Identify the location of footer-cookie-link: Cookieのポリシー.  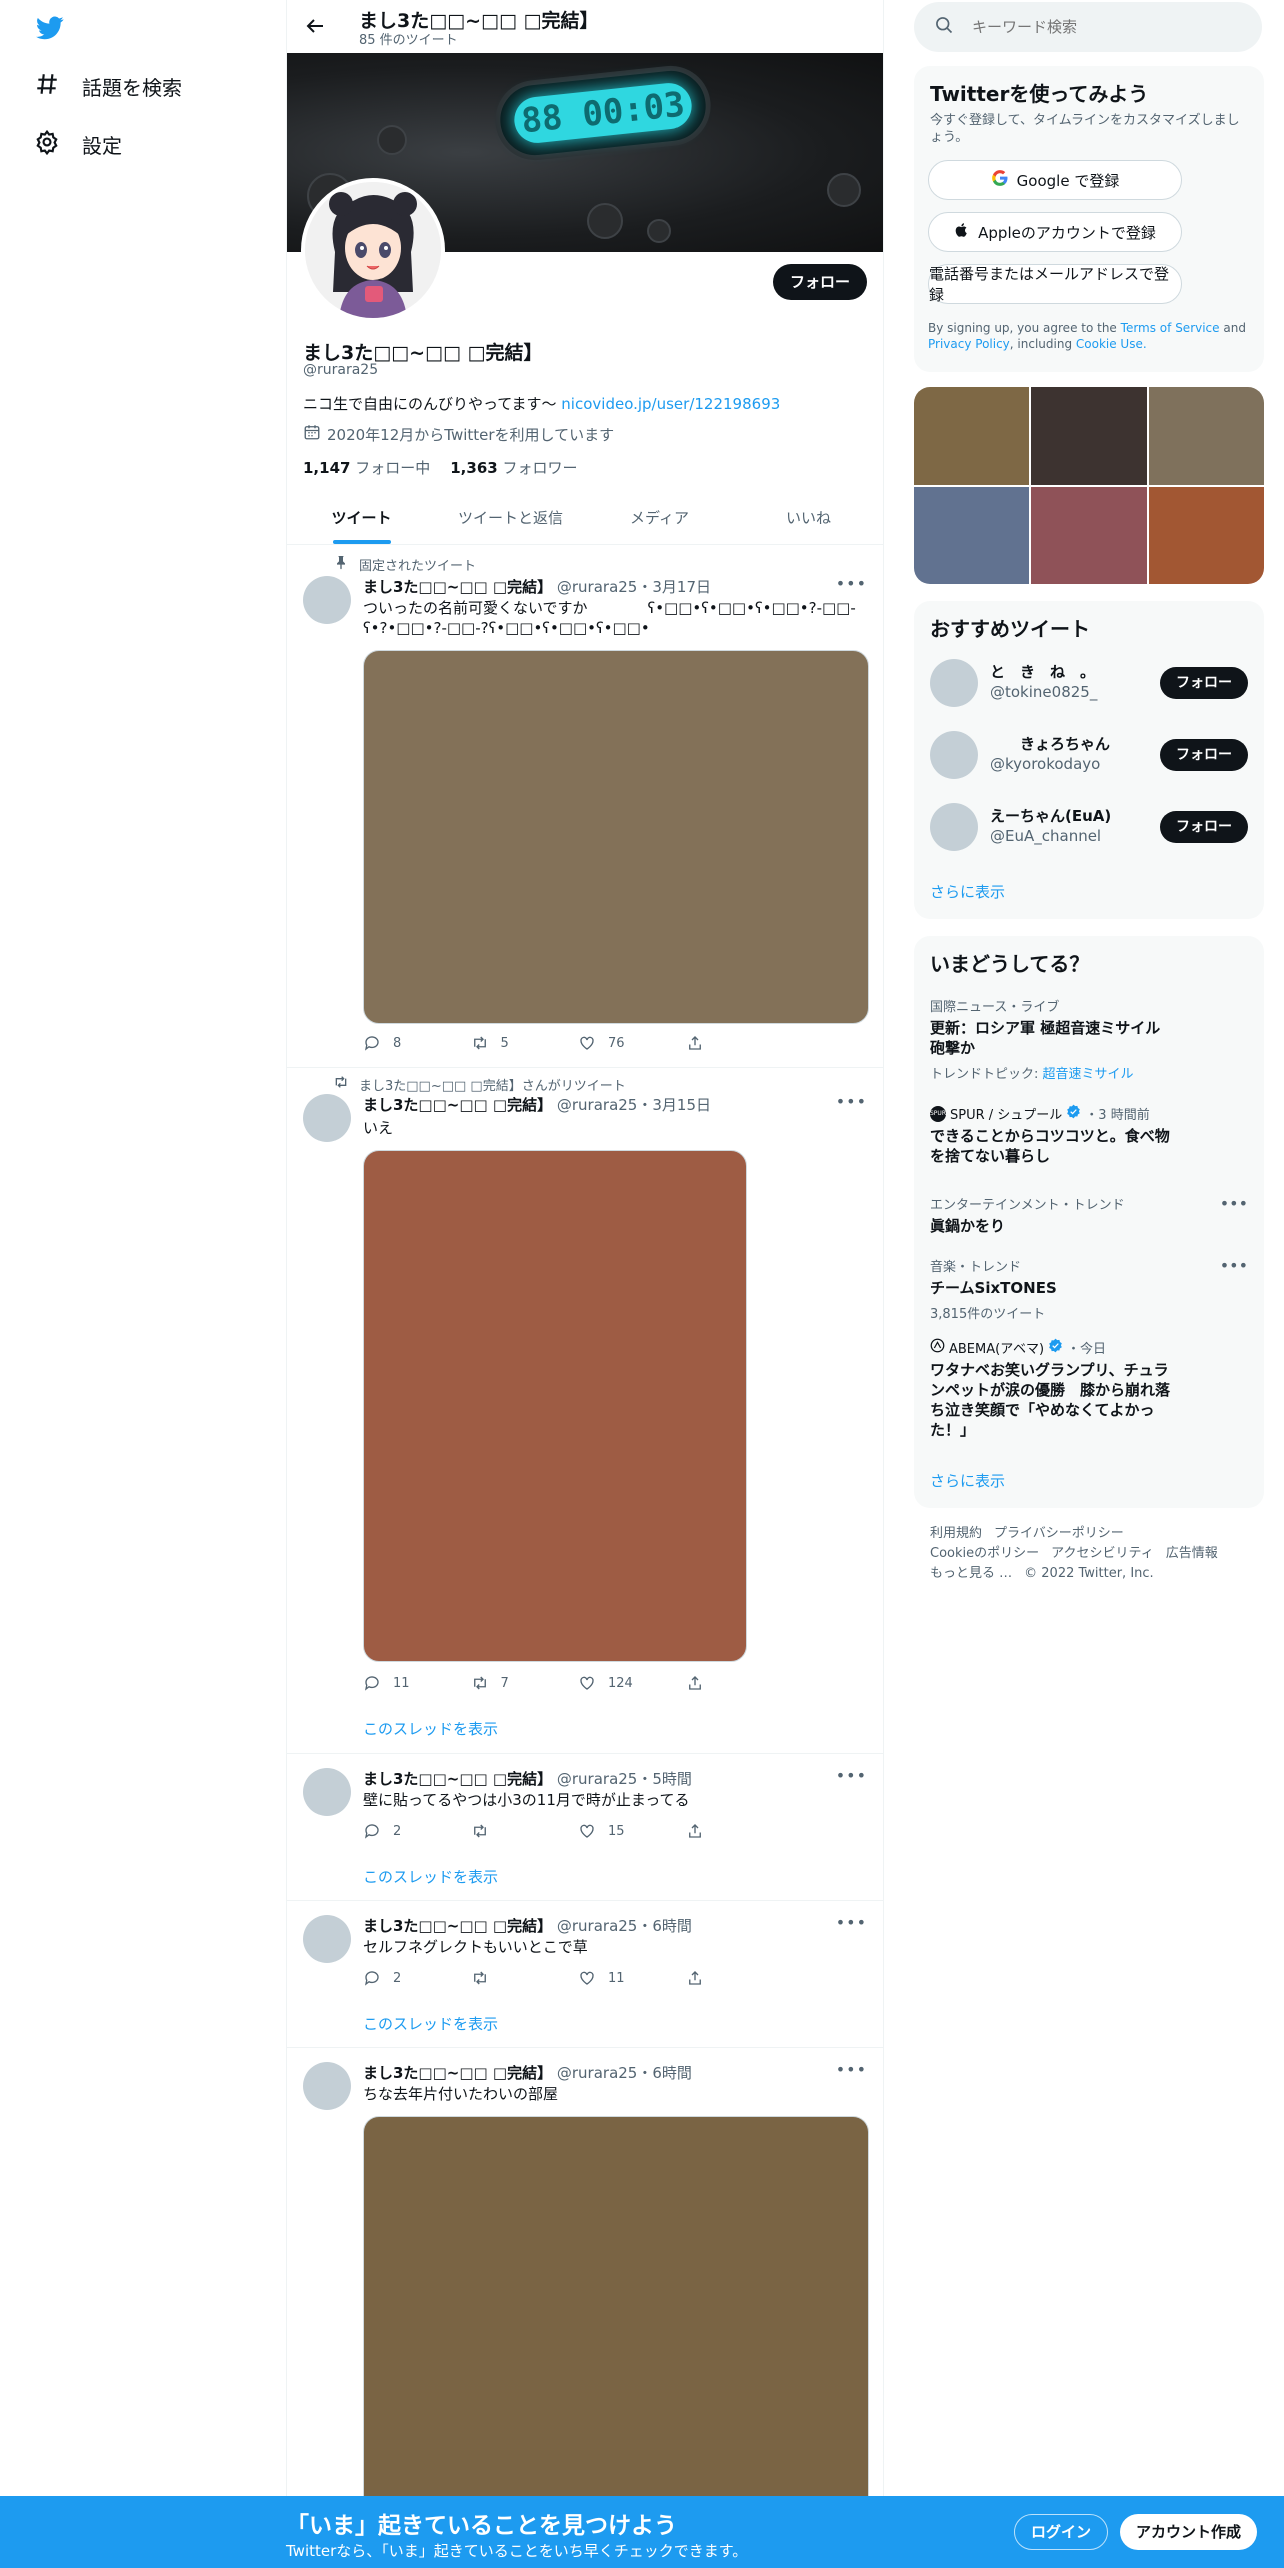
(984, 1553).